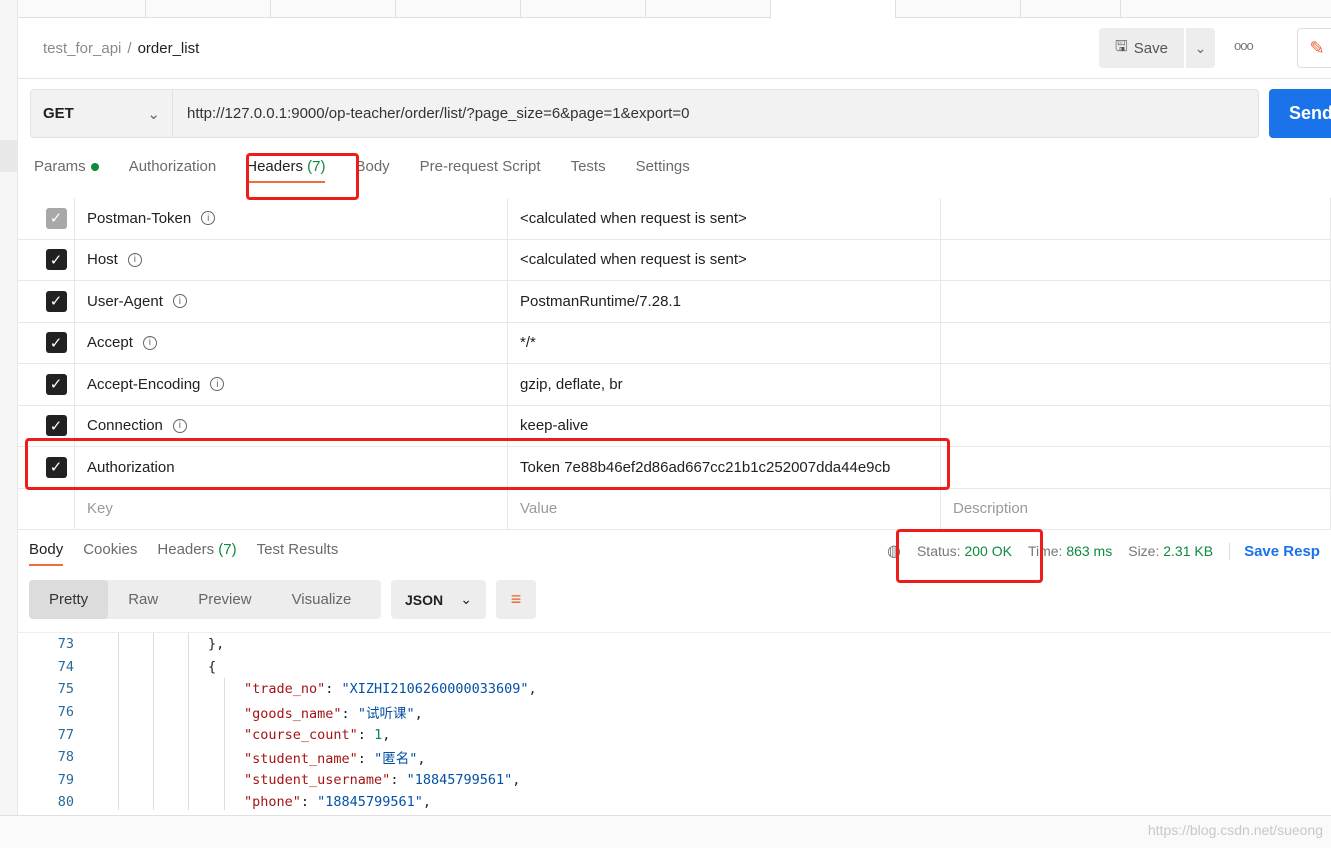  I want to click on more-options-button: ooo, so click(1244, 45).